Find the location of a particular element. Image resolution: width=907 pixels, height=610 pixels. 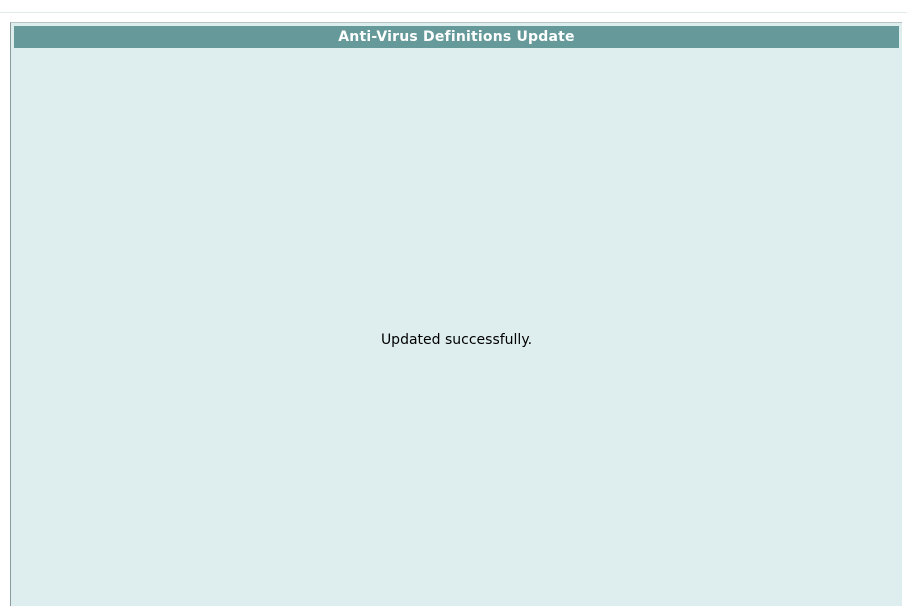

panel-title: Anti-Virus Definitions Update is located at coordinates (456, 37).